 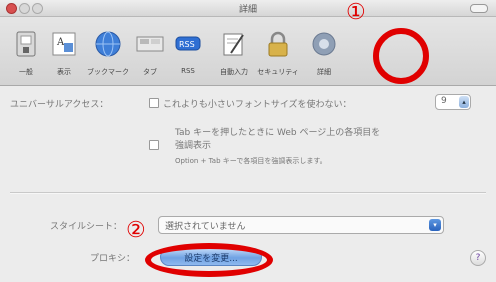 I want to click on min-font-size-value: 9, so click(x=444, y=101).